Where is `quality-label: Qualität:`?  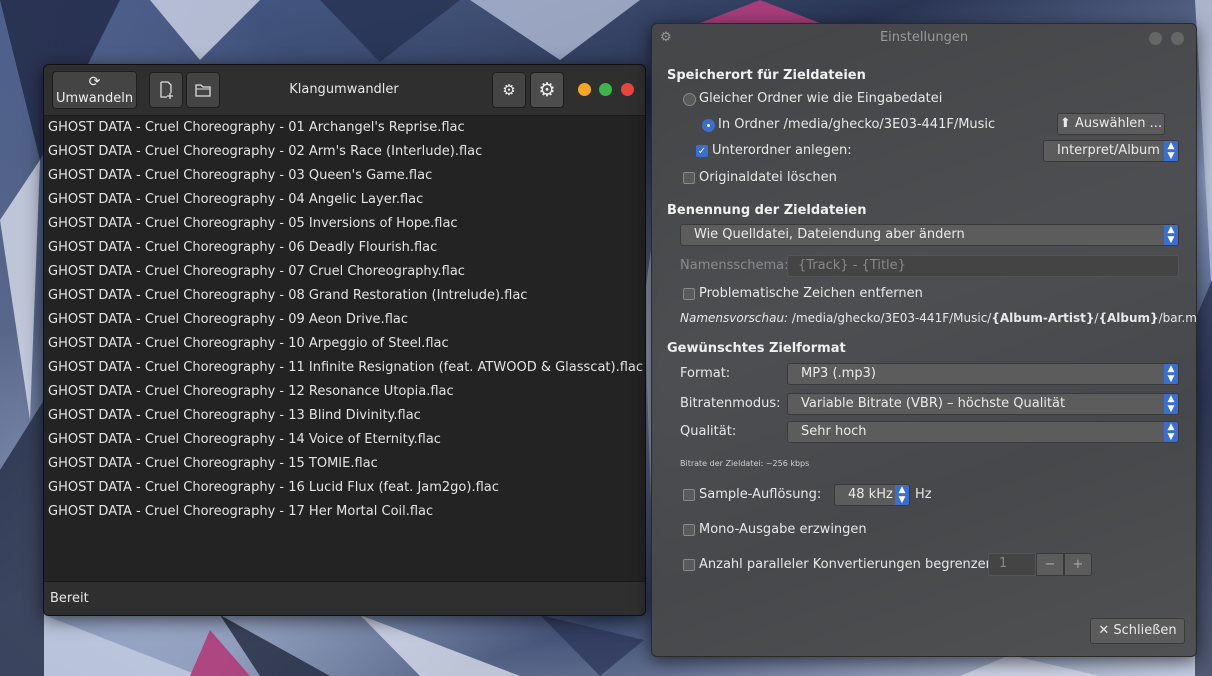
quality-label: Qualität: is located at coordinates (708, 431).